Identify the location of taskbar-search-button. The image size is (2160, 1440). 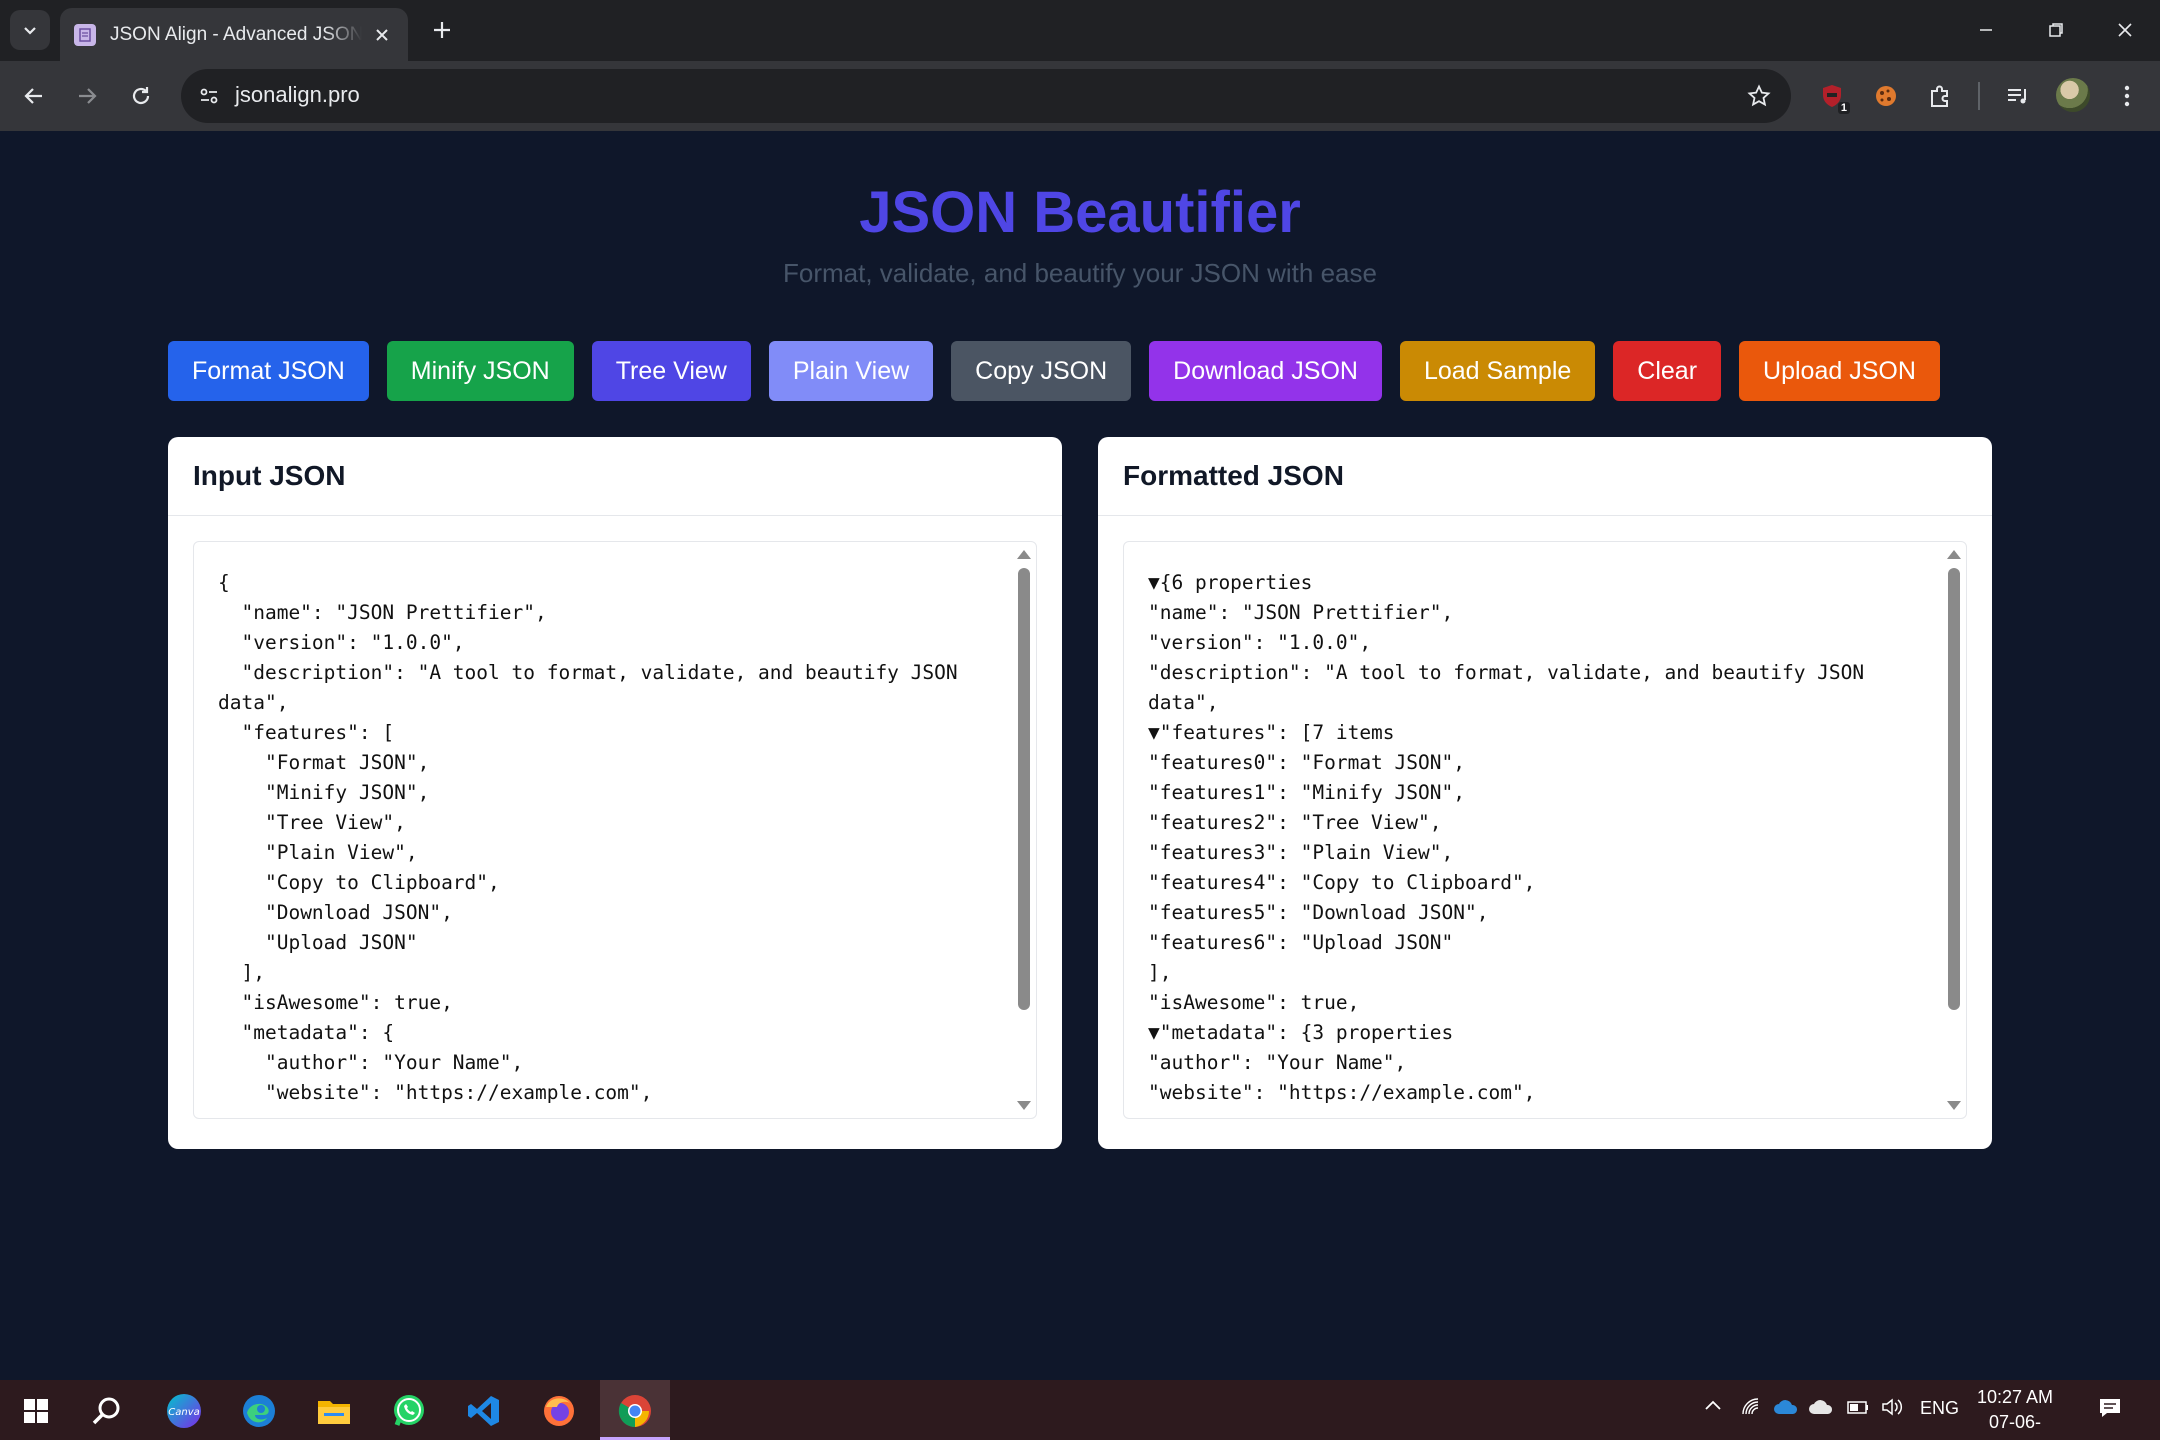
(107, 1411).